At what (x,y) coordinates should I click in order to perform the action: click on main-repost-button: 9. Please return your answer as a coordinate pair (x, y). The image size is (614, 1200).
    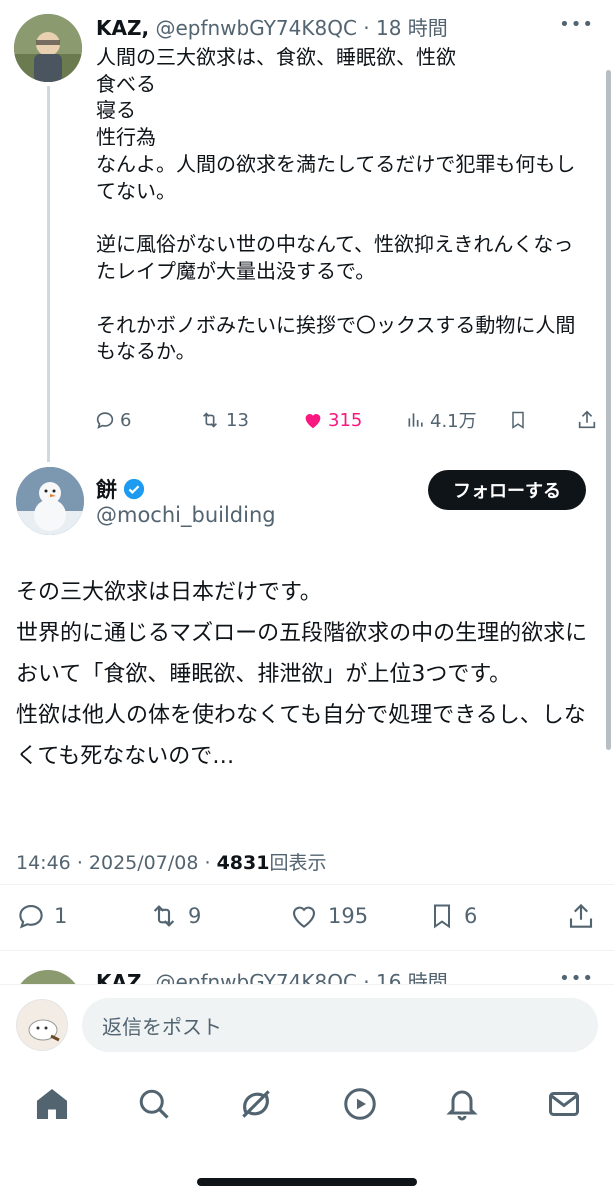
    Looking at the image, I should click on (174, 916).